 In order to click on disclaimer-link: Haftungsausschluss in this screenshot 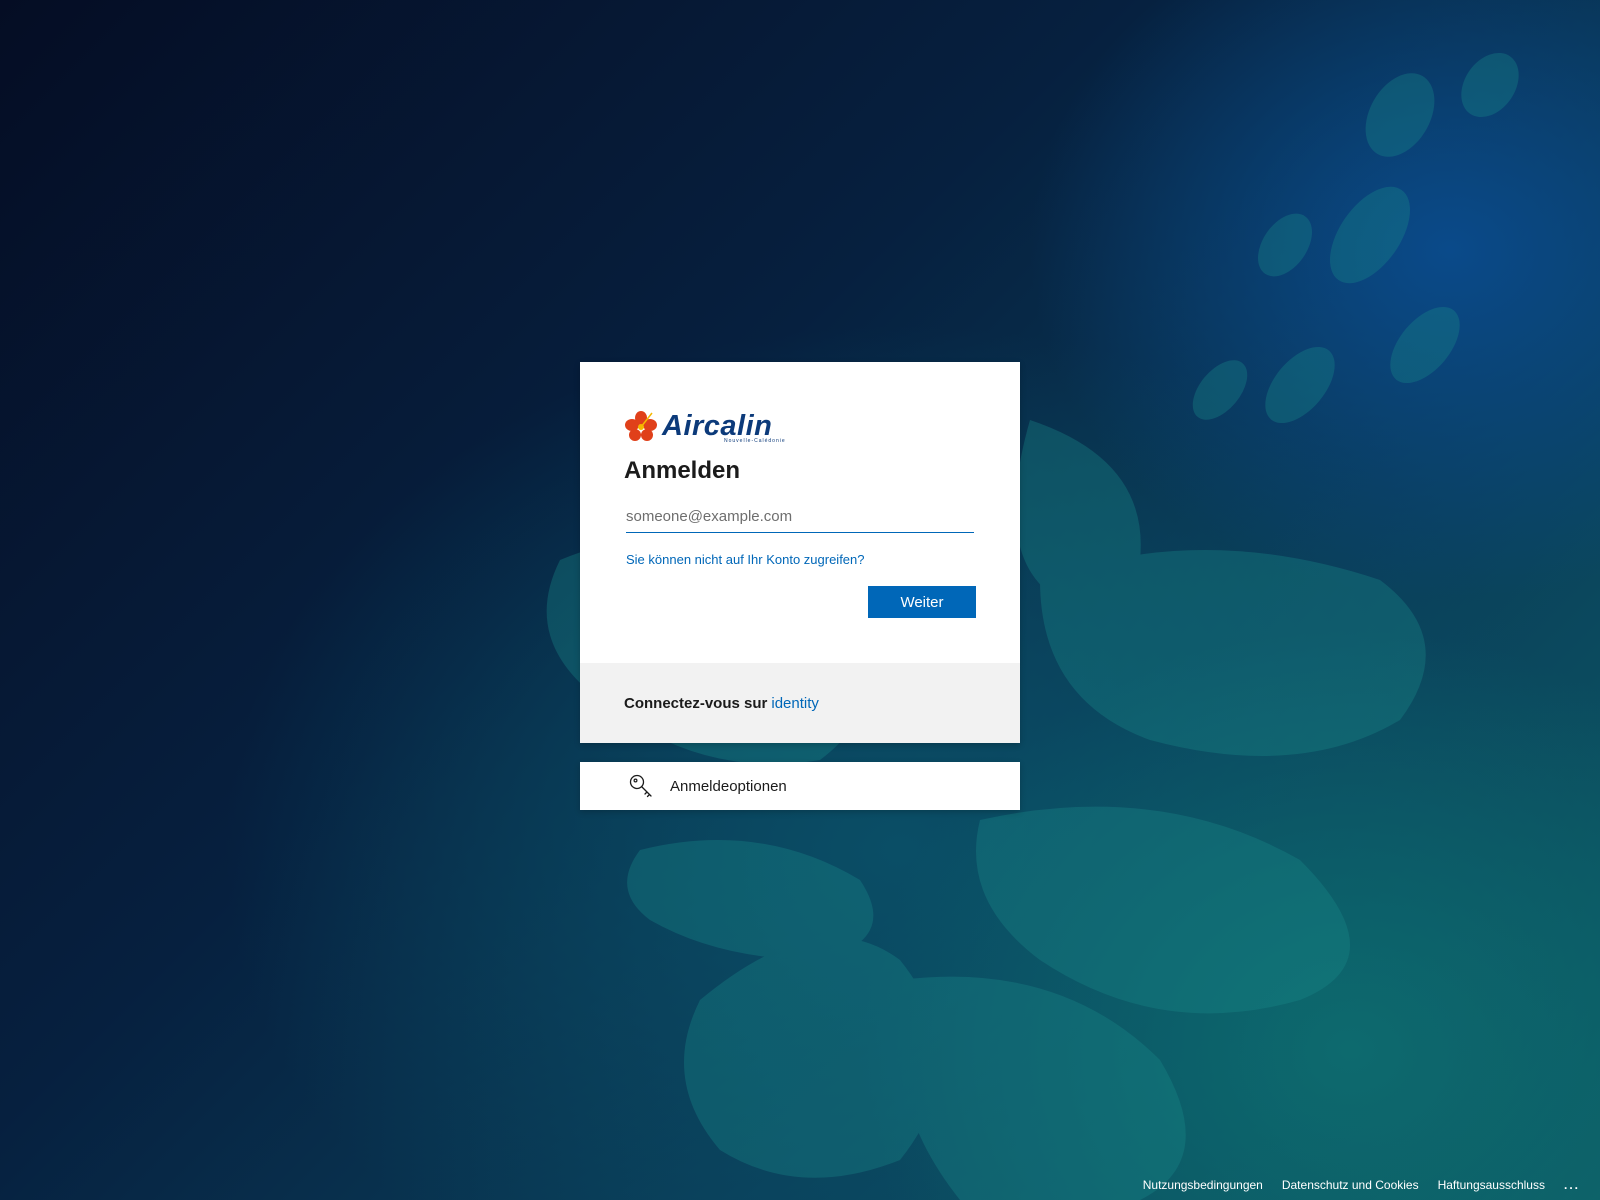, I will do `click(1491, 1185)`.